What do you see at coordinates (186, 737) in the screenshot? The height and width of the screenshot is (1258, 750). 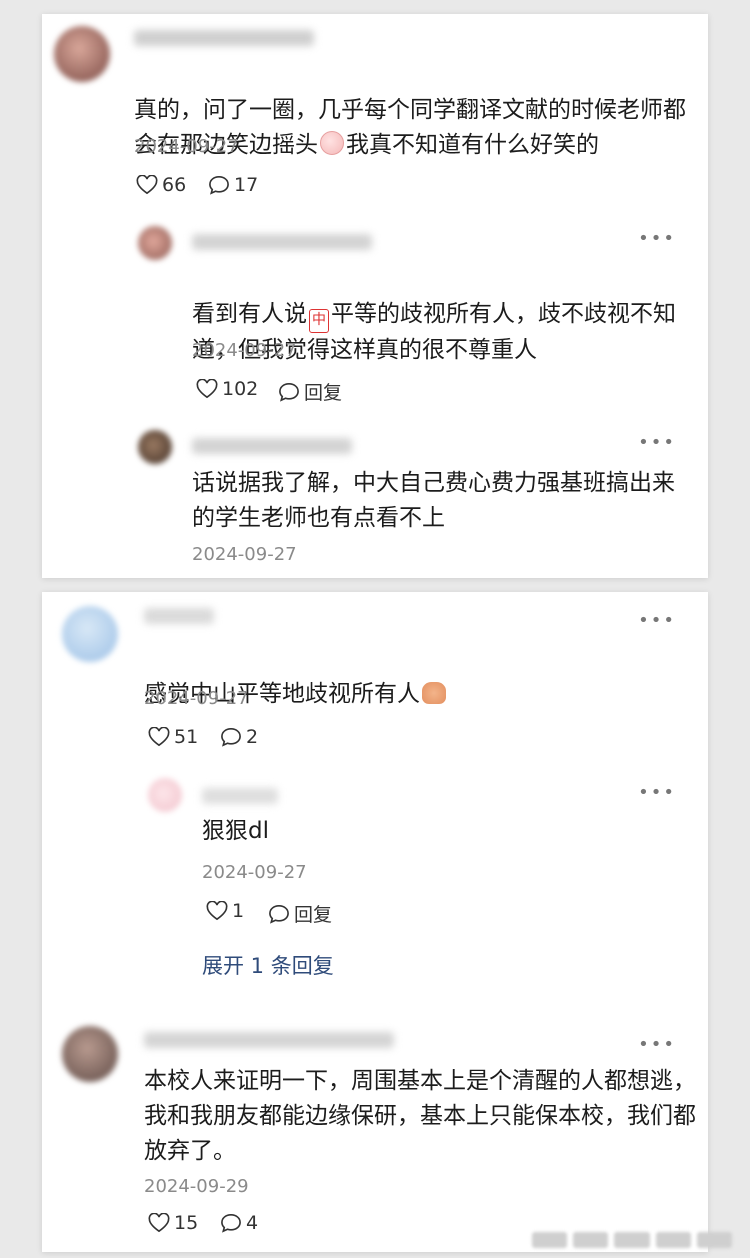 I see `like-count: 51` at bounding box center [186, 737].